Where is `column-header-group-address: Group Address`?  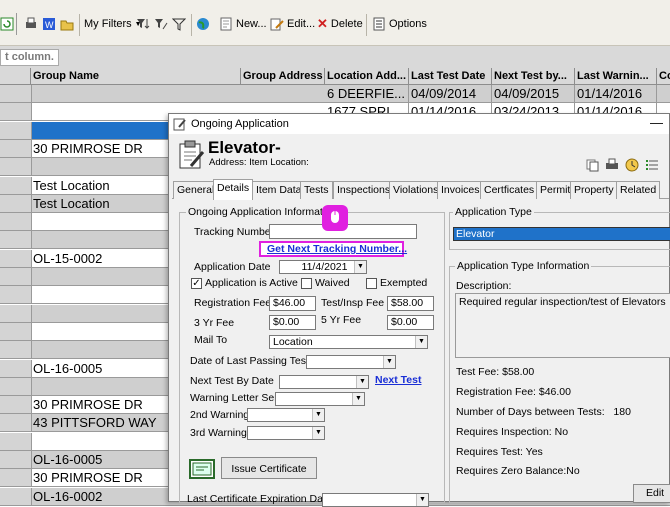
column-header-group-address: Group Address is located at coordinates (283, 76).